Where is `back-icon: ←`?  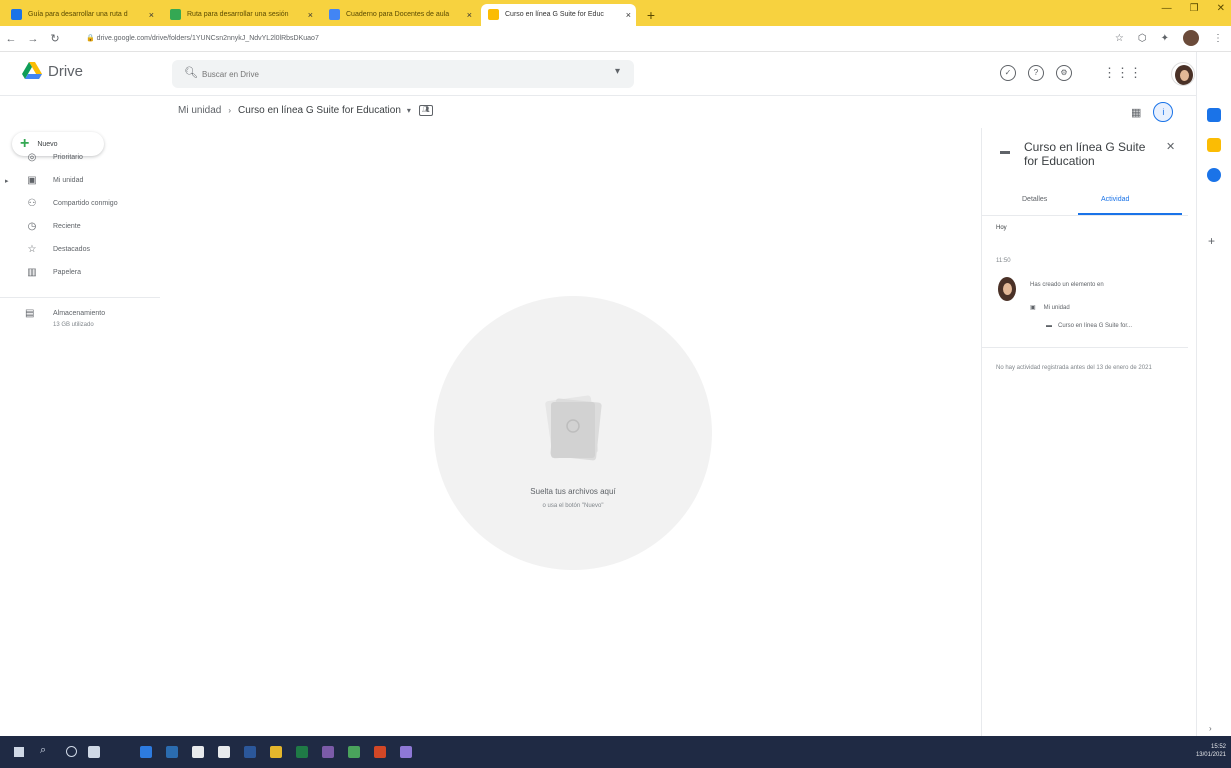
back-icon: ← is located at coordinates (11, 39).